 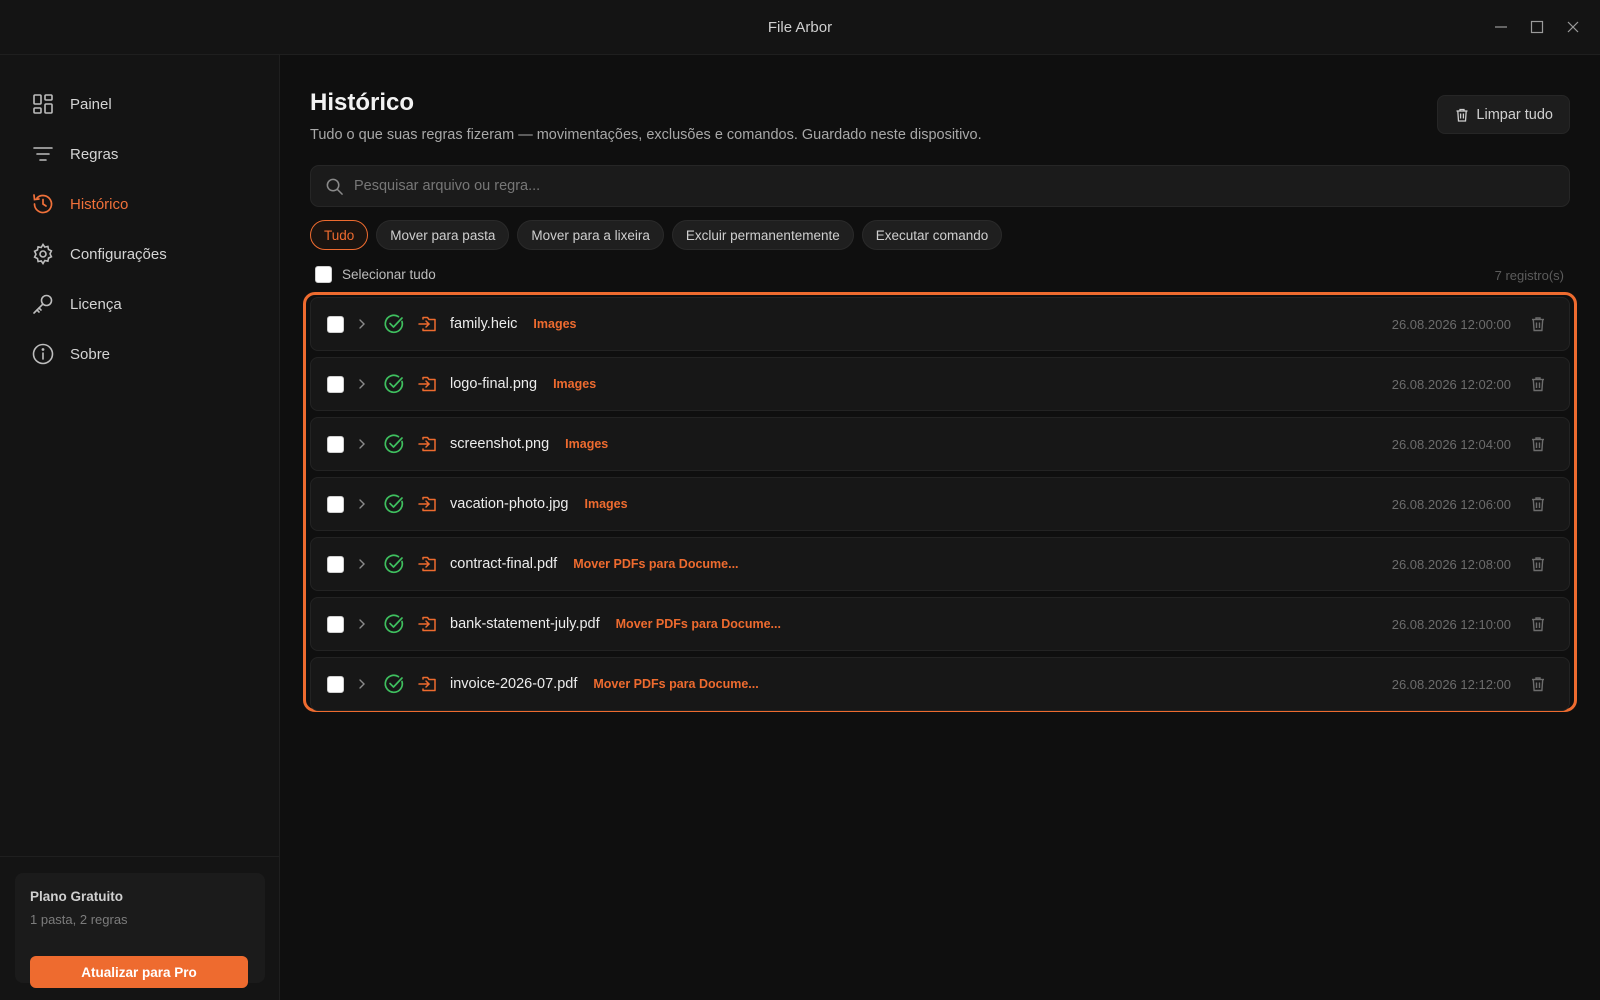 What do you see at coordinates (139, 972) in the screenshot?
I see `upgrade-button: Atualizar para Pro` at bounding box center [139, 972].